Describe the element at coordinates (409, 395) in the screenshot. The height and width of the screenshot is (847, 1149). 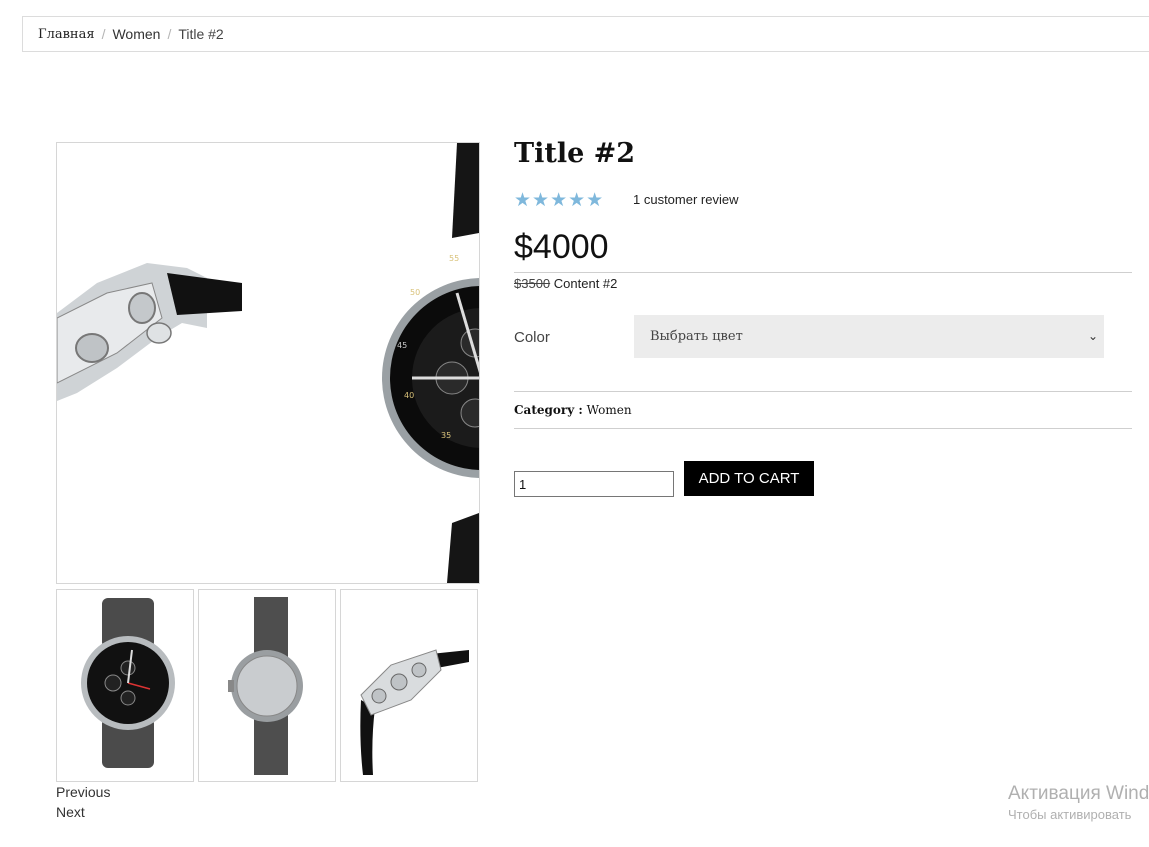
I see `svg-text: 40` at that location.